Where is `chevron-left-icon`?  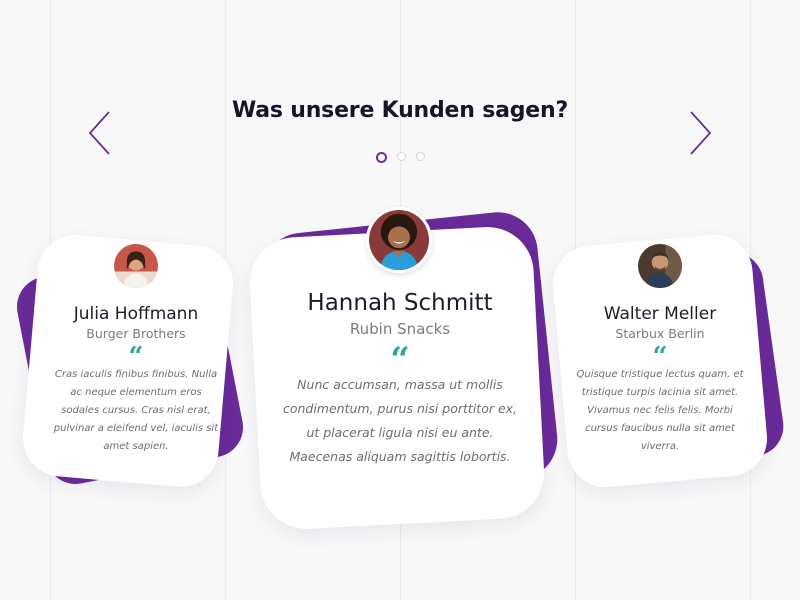
chevron-left-icon is located at coordinates (99, 133).